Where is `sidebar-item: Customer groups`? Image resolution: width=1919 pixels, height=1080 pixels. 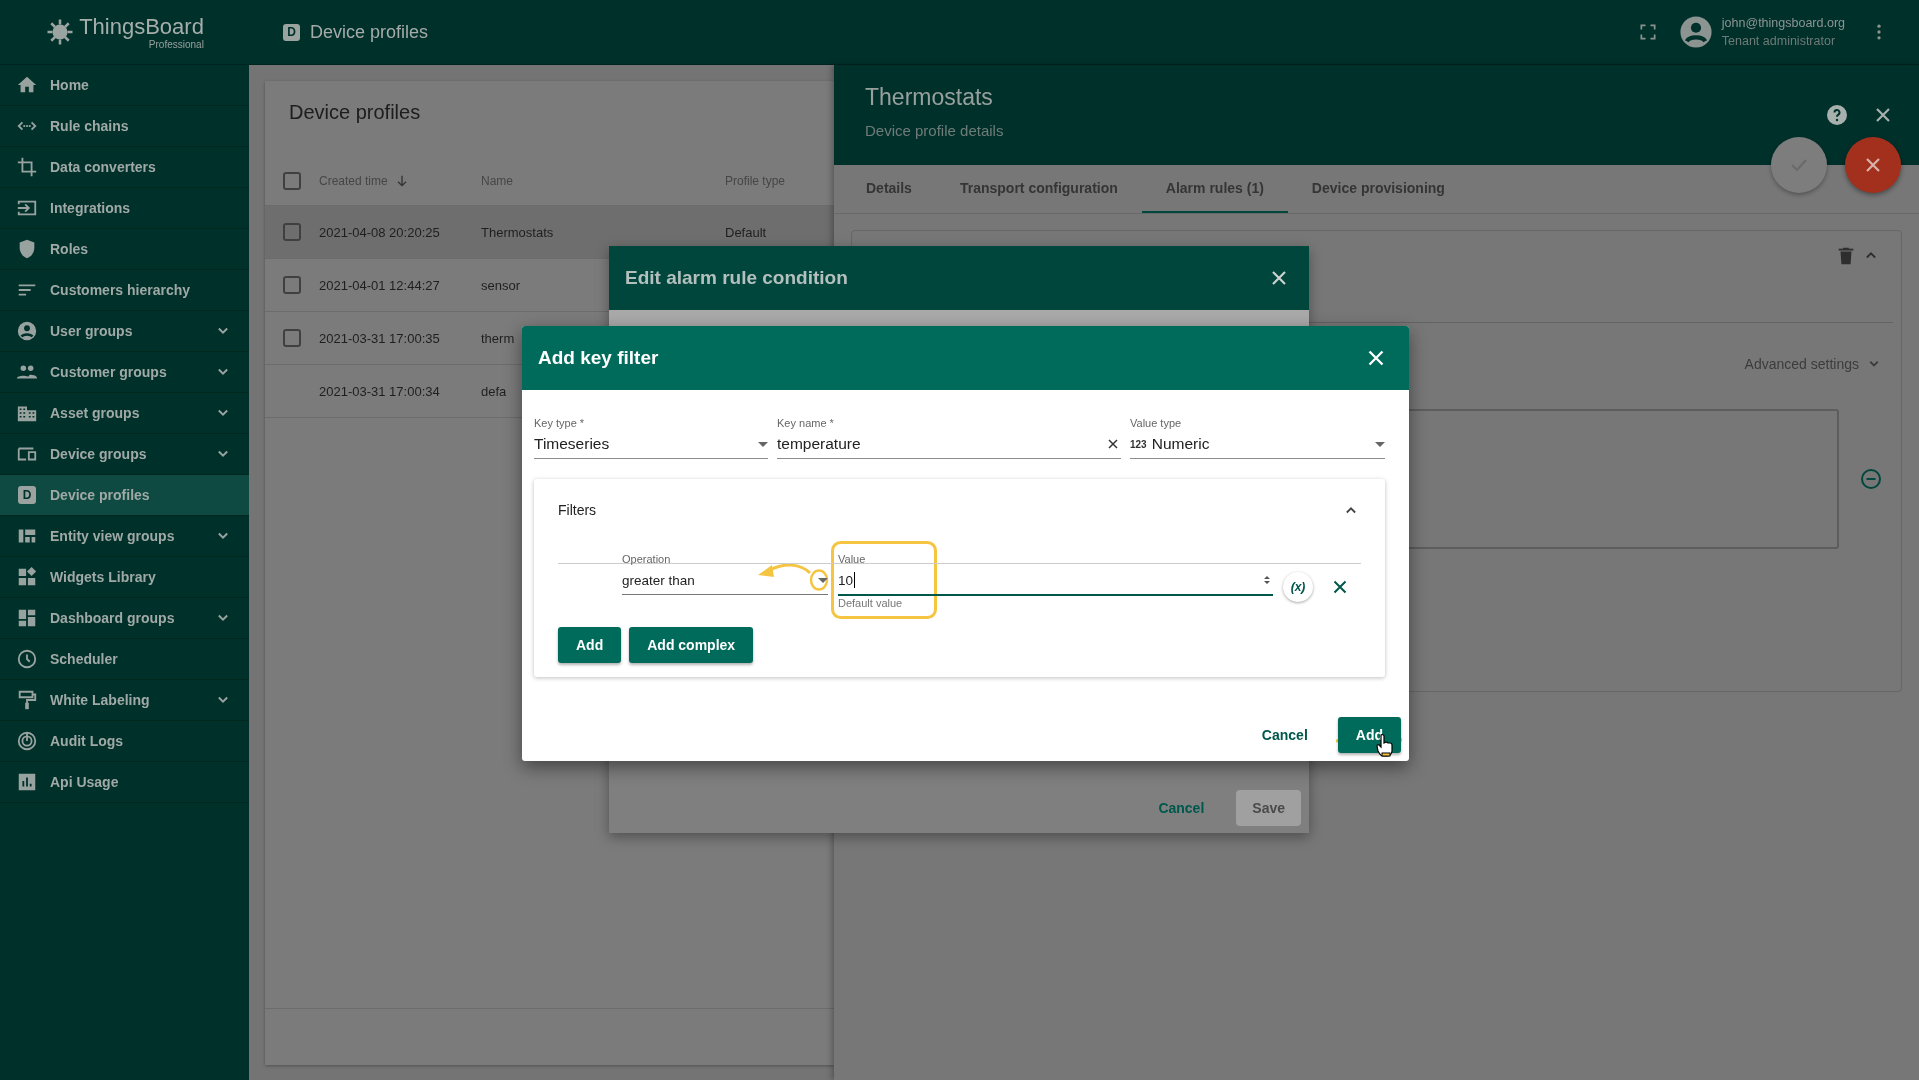
sidebar-item: Customer groups is located at coordinates (124, 372).